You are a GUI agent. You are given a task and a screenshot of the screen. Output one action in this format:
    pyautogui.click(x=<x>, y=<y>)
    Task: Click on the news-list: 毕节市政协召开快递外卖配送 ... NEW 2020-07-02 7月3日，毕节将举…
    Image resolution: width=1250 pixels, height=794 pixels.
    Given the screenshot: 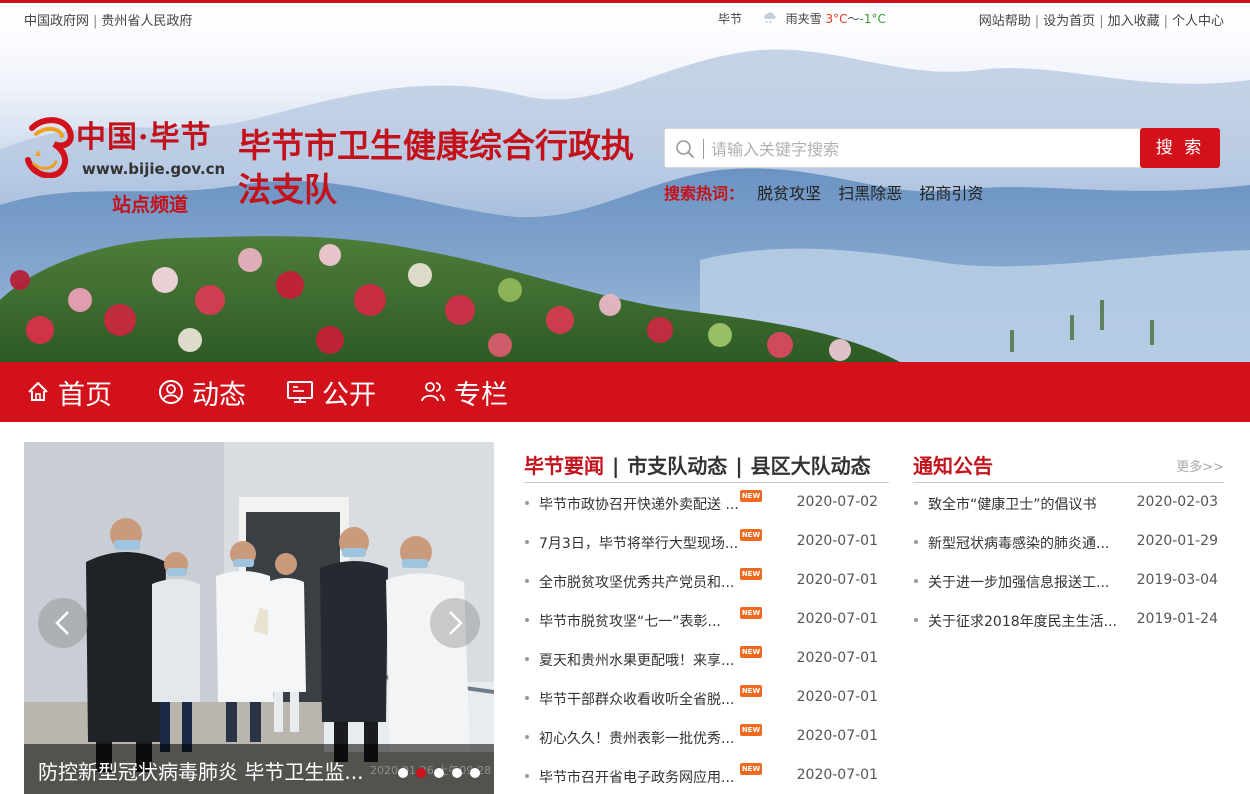 What is the action you would take?
    pyautogui.click(x=706, y=642)
    